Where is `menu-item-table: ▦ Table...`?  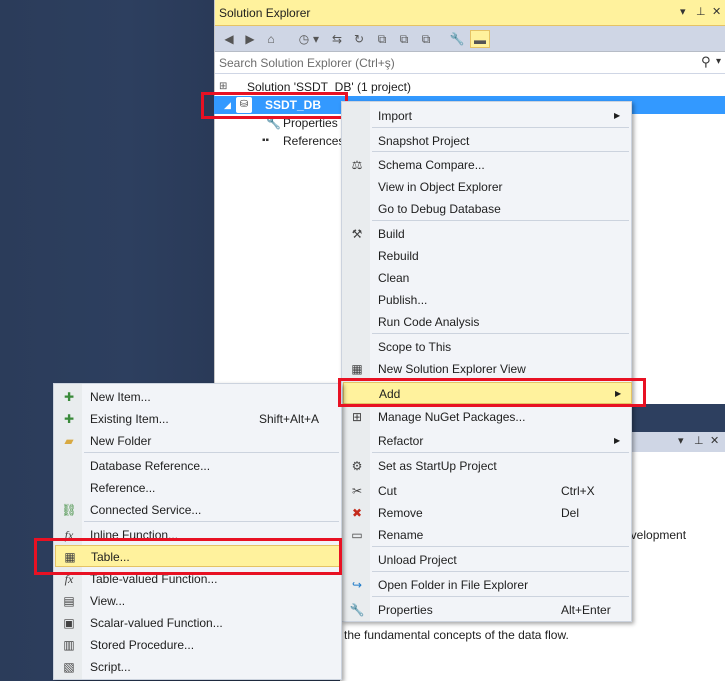
menu-item-table: ▦ Table... is located at coordinates (198, 556).